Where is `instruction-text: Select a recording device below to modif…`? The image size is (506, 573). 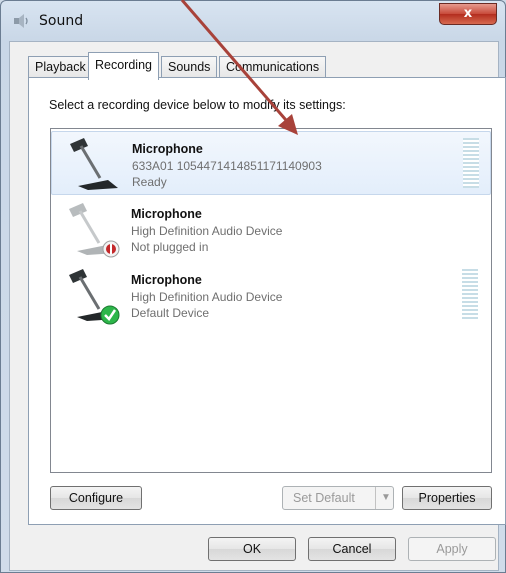
instruction-text: Select a recording device below to modif… is located at coordinates (197, 105).